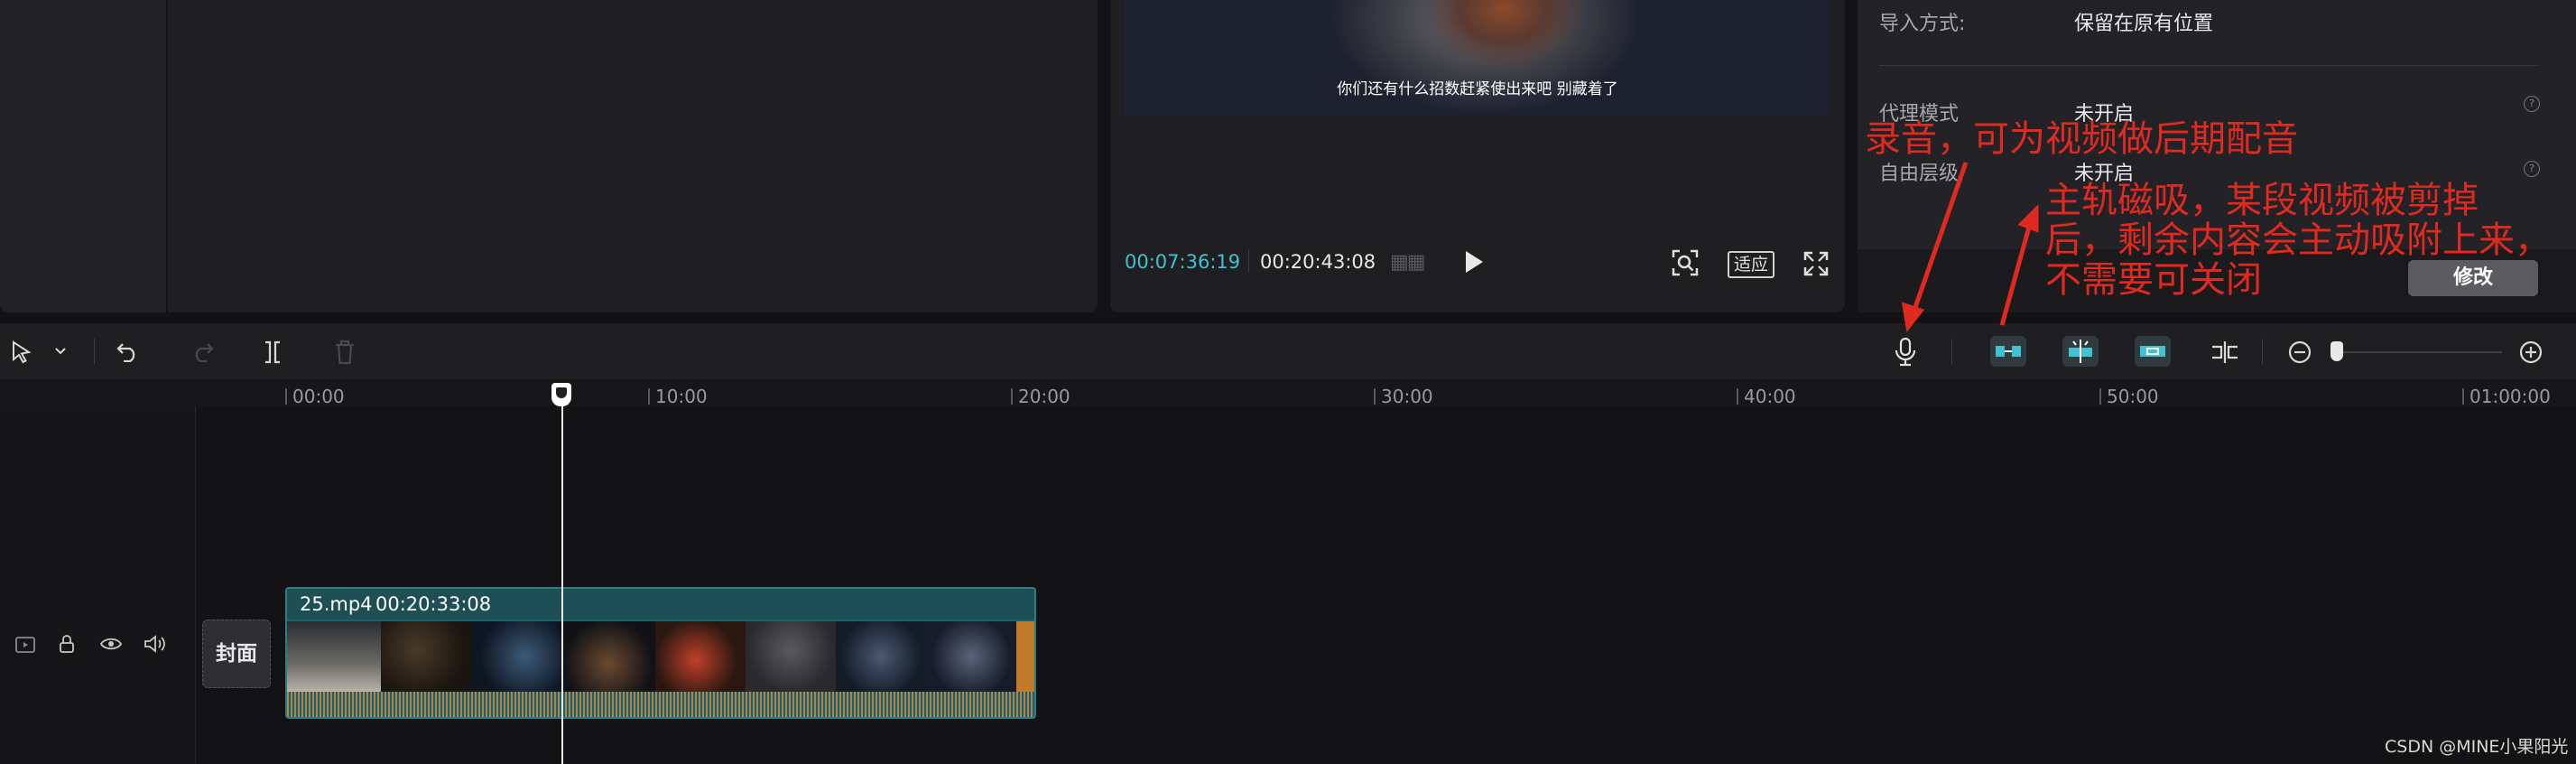 This screenshot has width=2576, height=764. I want to click on properties-divider, so click(2208, 65).